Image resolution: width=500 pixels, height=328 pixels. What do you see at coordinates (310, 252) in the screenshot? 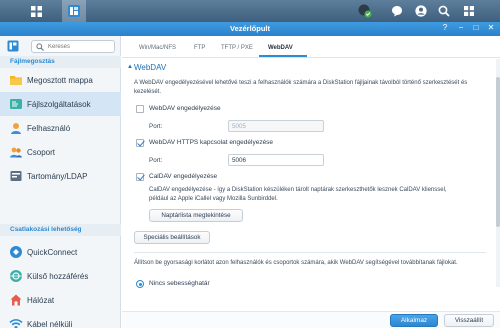
I see `section-divider` at bounding box center [310, 252].